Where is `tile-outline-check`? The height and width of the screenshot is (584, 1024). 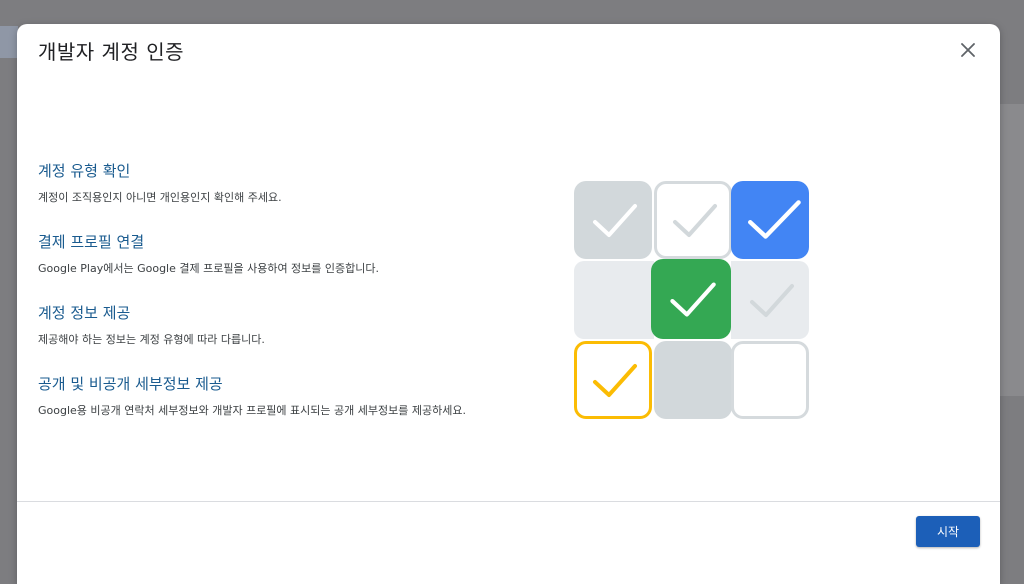
tile-outline-check is located at coordinates (693, 220).